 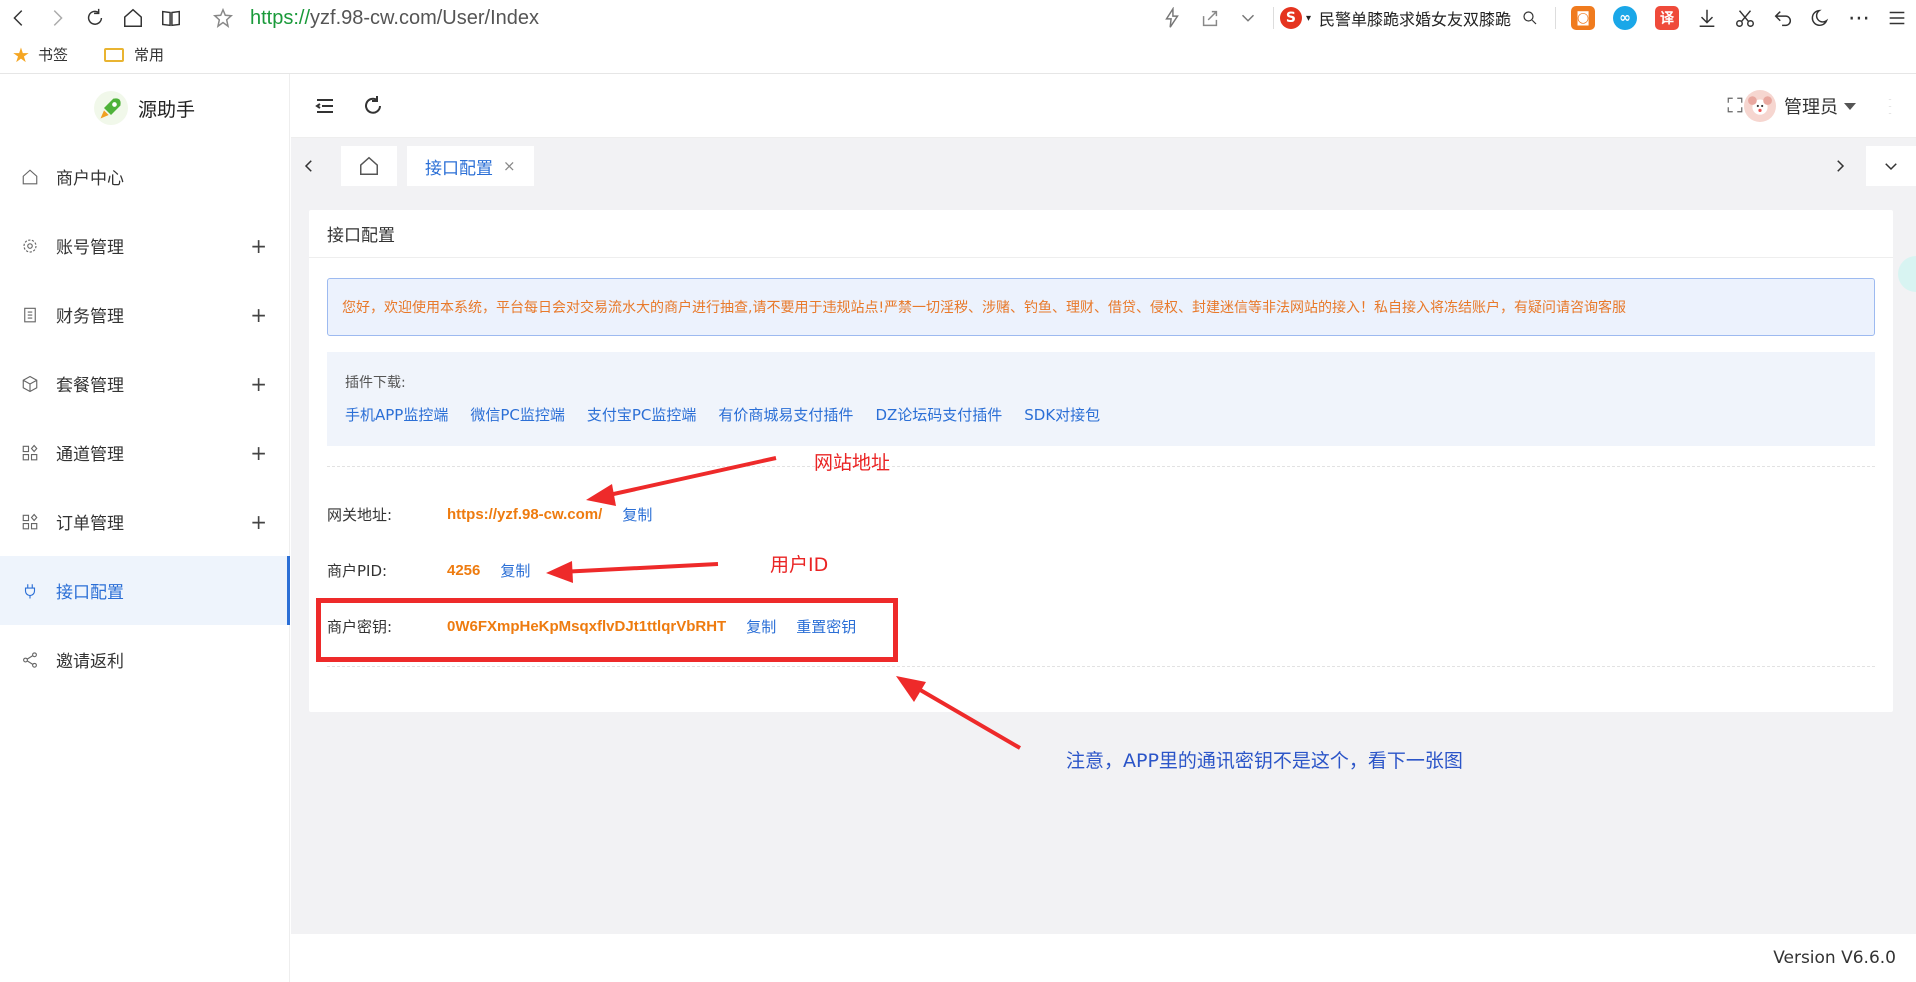 What do you see at coordinates (360, 515) in the screenshot?
I see `gateway-label: 网关地址:` at bounding box center [360, 515].